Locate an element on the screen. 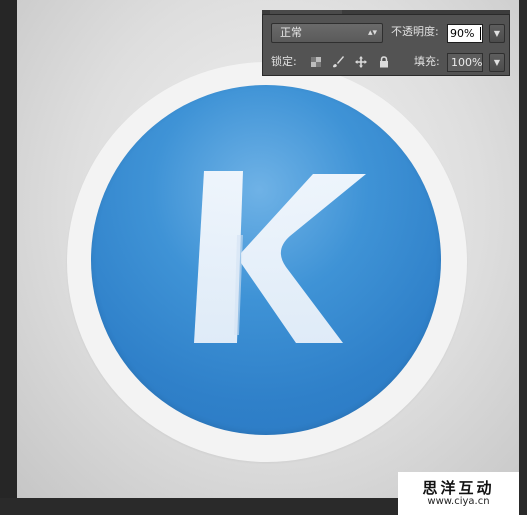 Image resolution: width=527 pixels, height=515 pixels. lock-position-icon is located at coordinates (361, 62).